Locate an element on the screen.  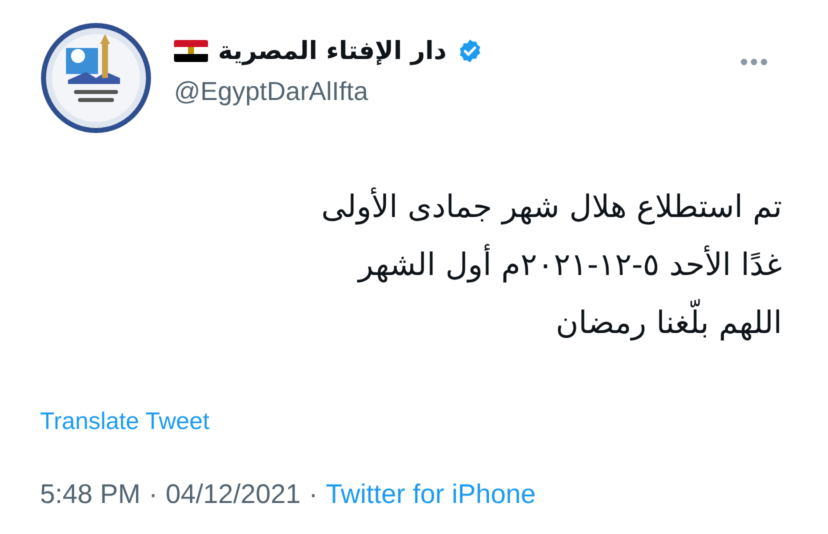
author-handle: @EgyptDarAlIfta is located at coordinates (457, 91).